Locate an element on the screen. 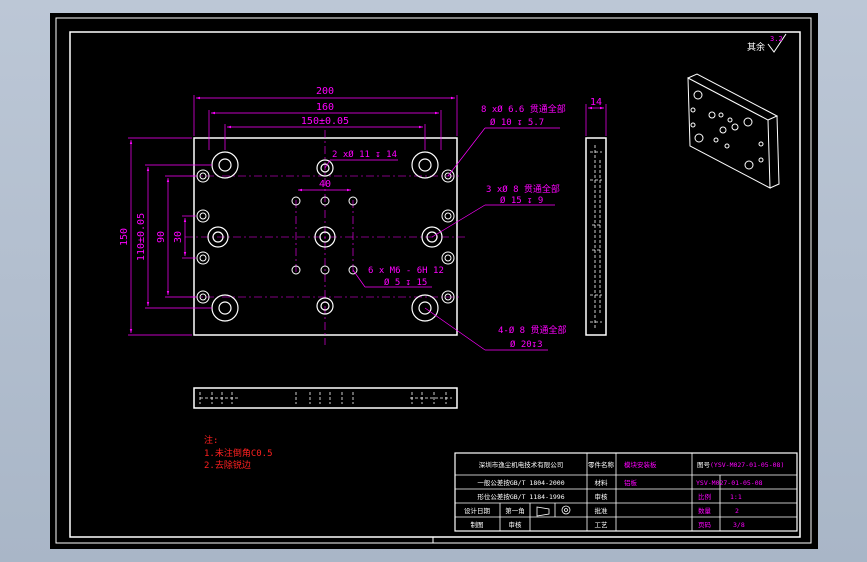 The width and height of the screenshot is (867, 562). tb-drawno-paren: (YSV-M027-01-05-08) is located at coordinates (747, 465).